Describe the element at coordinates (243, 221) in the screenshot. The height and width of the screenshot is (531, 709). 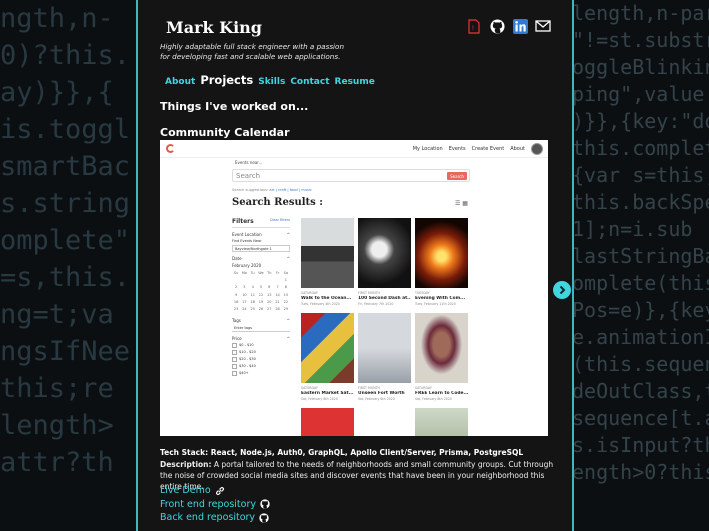
I see `preview-filters-title: Filters` at that location.